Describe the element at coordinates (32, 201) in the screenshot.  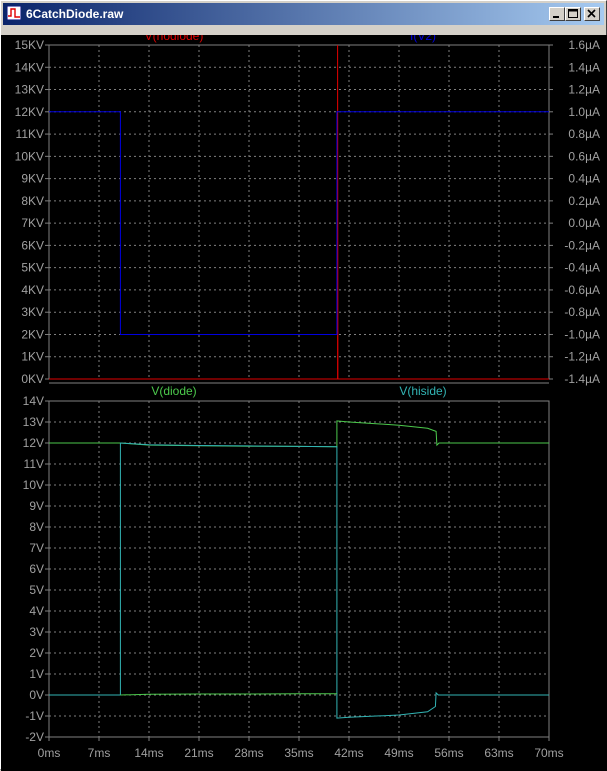
I see `y-tick-label: 8KV` at that location.